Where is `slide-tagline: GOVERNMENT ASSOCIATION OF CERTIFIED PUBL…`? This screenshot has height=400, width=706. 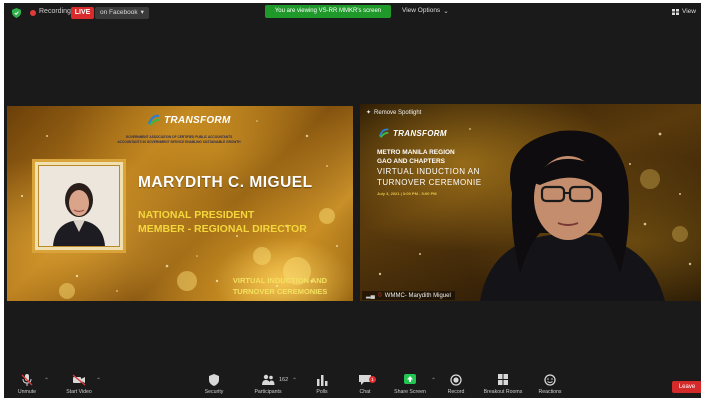 slide-tagline: GOVERNMENT ASSOCIATION OF CERTIFIED PUBL… is located at coordinates (179, 140).